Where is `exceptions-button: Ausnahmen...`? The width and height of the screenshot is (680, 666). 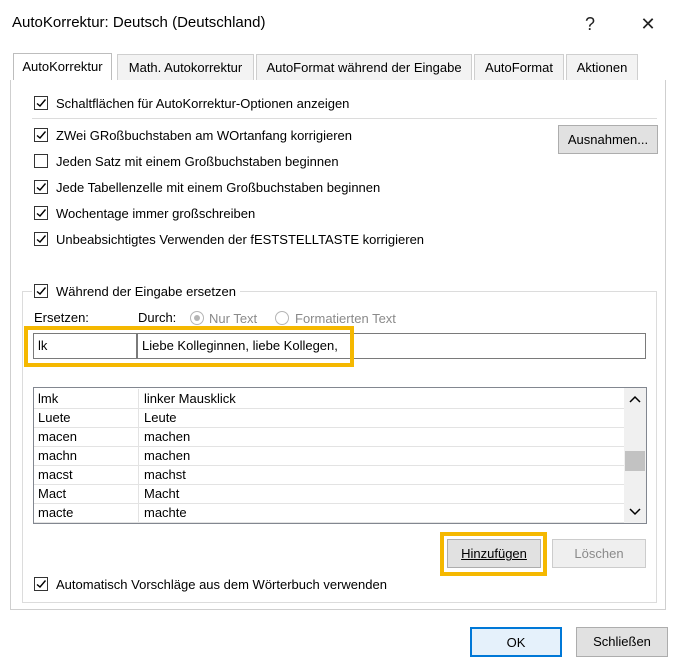 exceptions-button: Ausnahmen... is located at coordinates (608, 139).